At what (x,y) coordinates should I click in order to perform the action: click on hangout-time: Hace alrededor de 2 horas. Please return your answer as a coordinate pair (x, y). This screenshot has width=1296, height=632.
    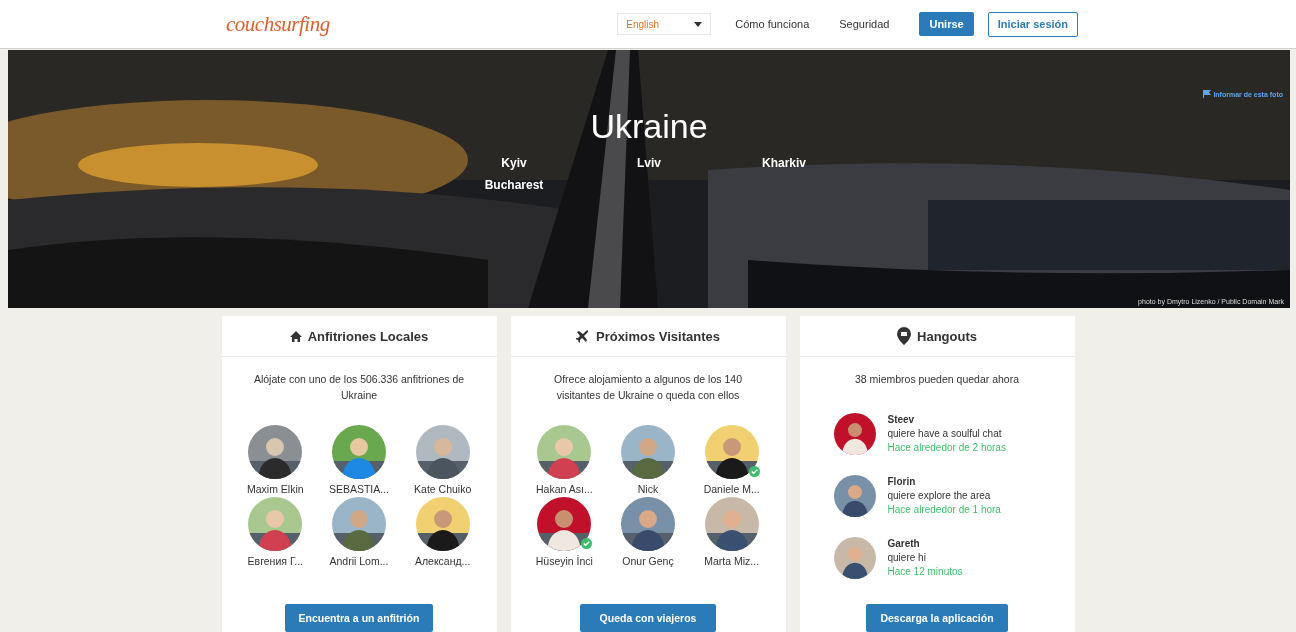
    Looking at the image, I should click on (946, 448).